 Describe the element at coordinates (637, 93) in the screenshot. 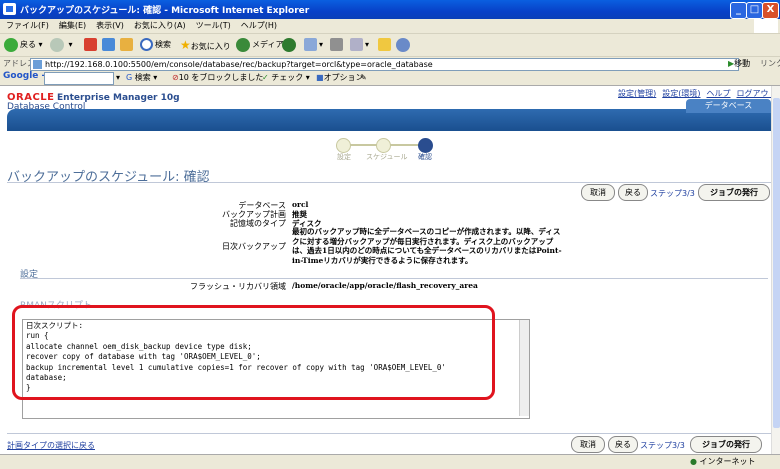

I see `setup-admin-link: 設定(管理)` at that location.